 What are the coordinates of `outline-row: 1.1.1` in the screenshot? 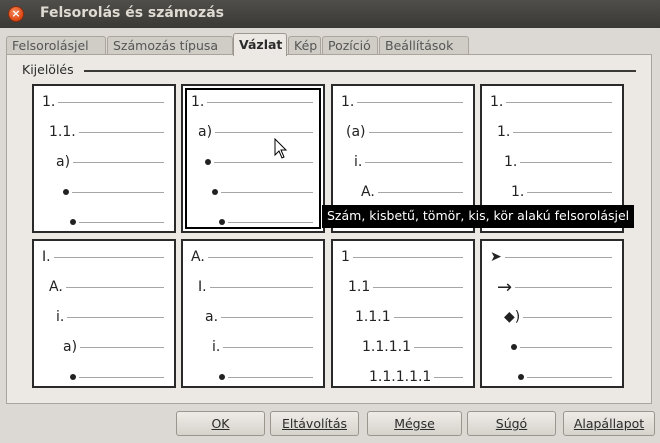 It's located at (409, 317).